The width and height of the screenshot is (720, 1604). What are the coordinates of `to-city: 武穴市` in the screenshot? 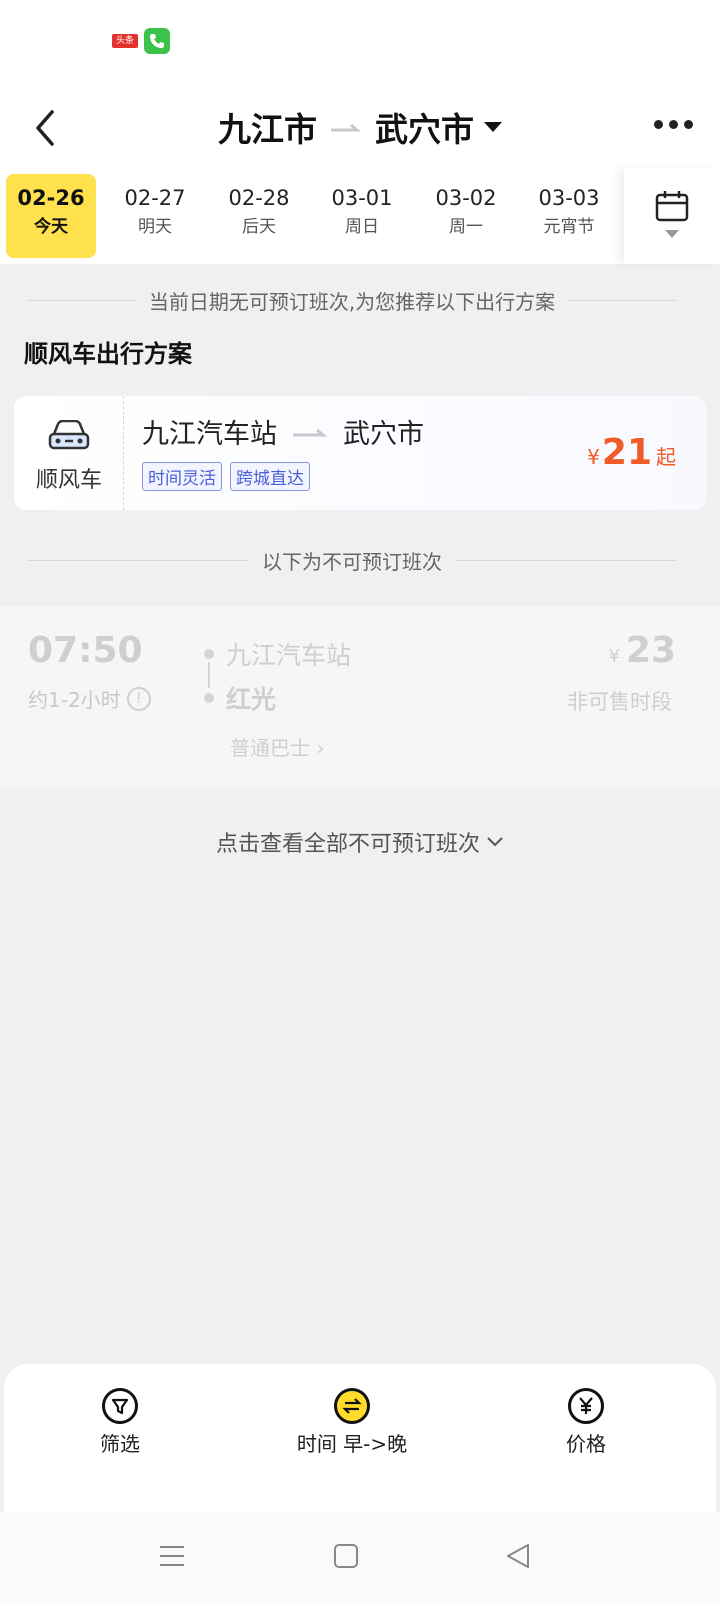 It's located at (424, 129).